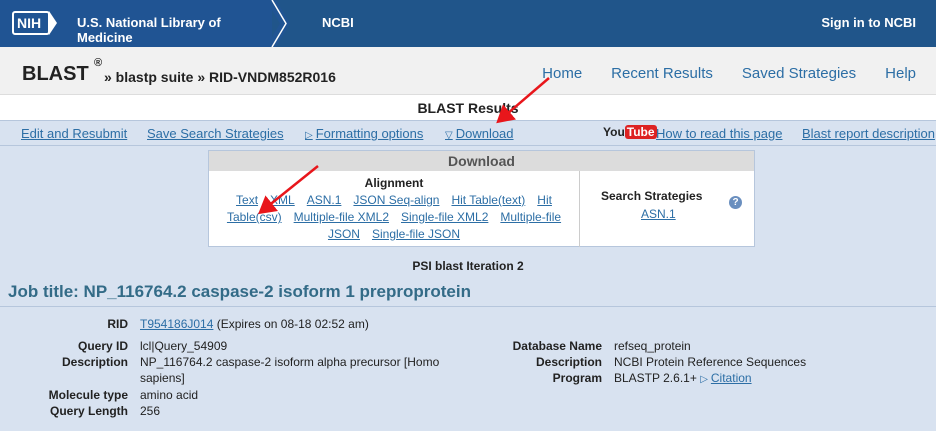  What do you see at coordinates (324, 200) in the screenshot?
I see `download-asn1: ASN.1` at bounding box center [324, 200].